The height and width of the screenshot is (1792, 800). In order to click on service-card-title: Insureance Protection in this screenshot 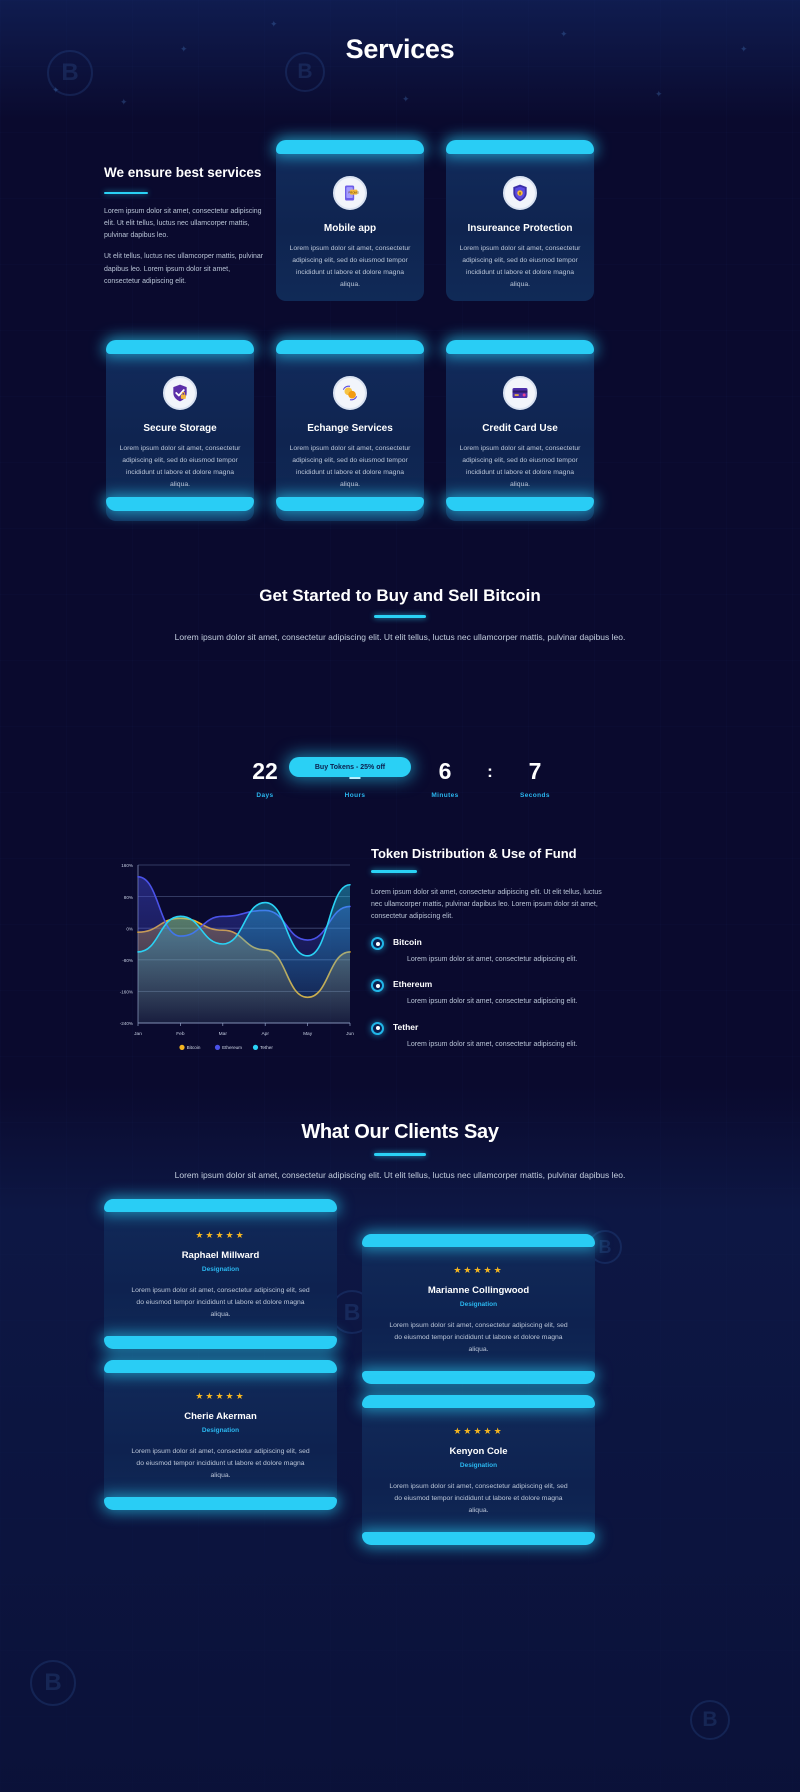, I will do `click(520, 228)`.